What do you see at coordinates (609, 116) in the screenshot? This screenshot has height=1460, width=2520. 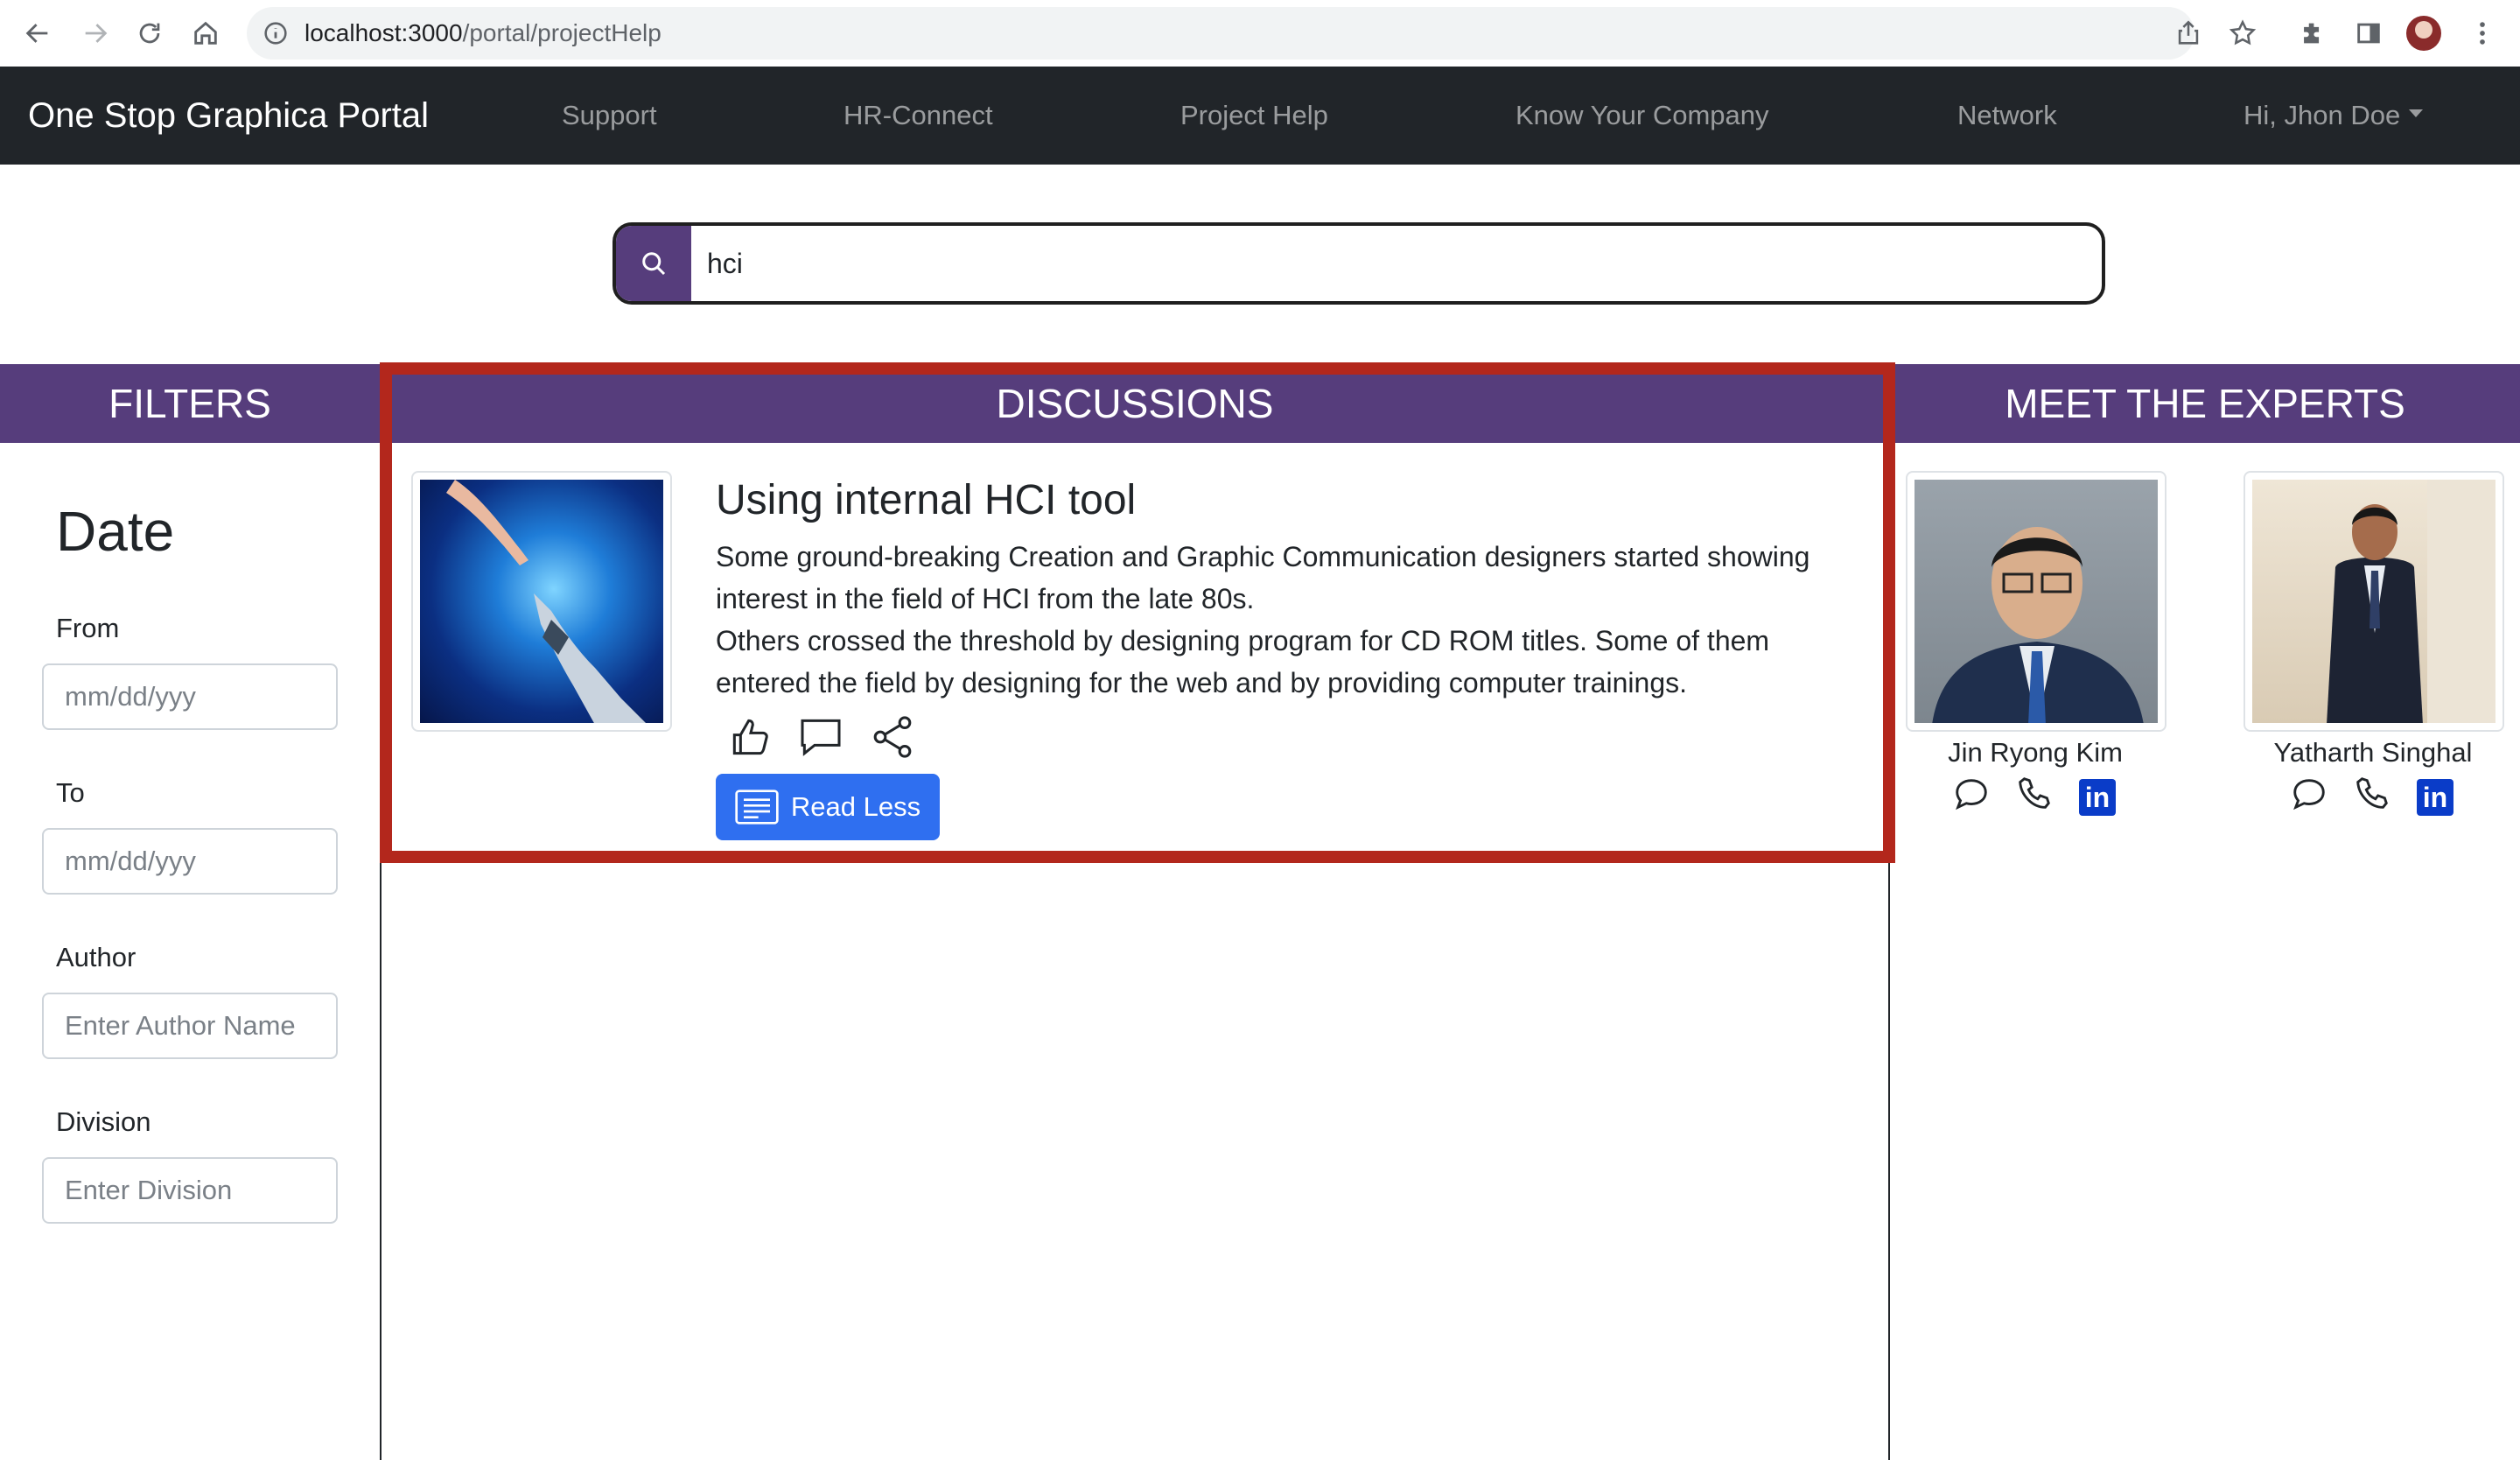 I see `nav-support: Support` at bounding box center [609, 116].